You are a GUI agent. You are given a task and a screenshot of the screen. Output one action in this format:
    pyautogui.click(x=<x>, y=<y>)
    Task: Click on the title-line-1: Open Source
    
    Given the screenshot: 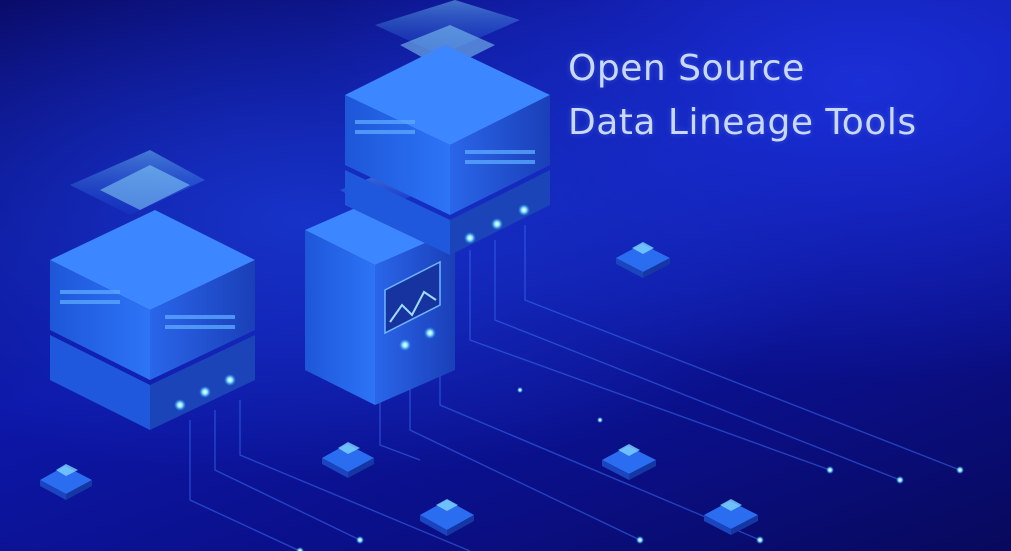 What is the action you would take?
    pyautogui.click(x=686, y=68)
    